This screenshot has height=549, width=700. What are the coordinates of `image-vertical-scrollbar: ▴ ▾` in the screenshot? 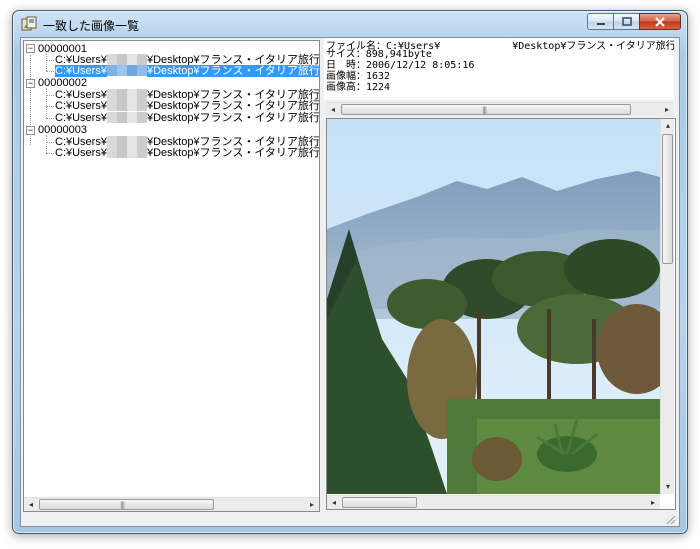 It's located at (667, 306).